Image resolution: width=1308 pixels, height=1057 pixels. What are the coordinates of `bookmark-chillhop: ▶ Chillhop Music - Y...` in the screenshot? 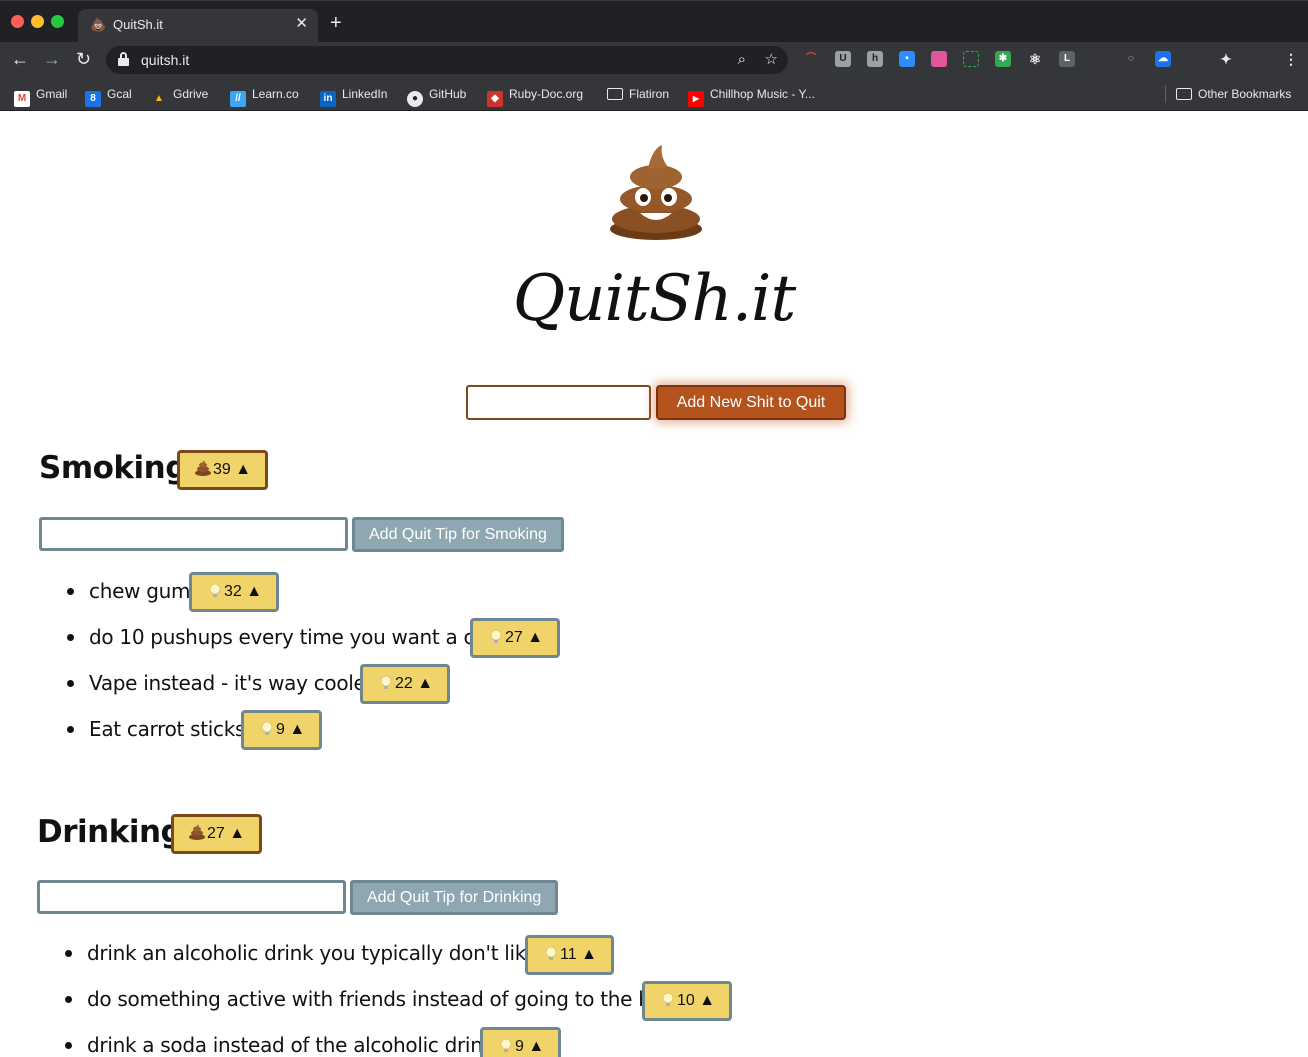 It's located at (751, 95).